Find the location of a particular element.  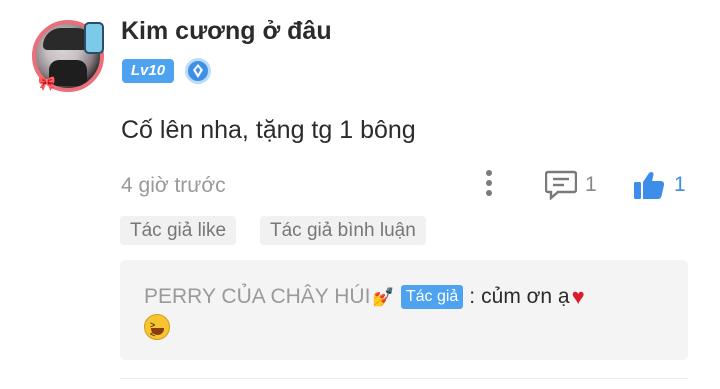

reply-button: 1 is located at coordinates (571, 185).